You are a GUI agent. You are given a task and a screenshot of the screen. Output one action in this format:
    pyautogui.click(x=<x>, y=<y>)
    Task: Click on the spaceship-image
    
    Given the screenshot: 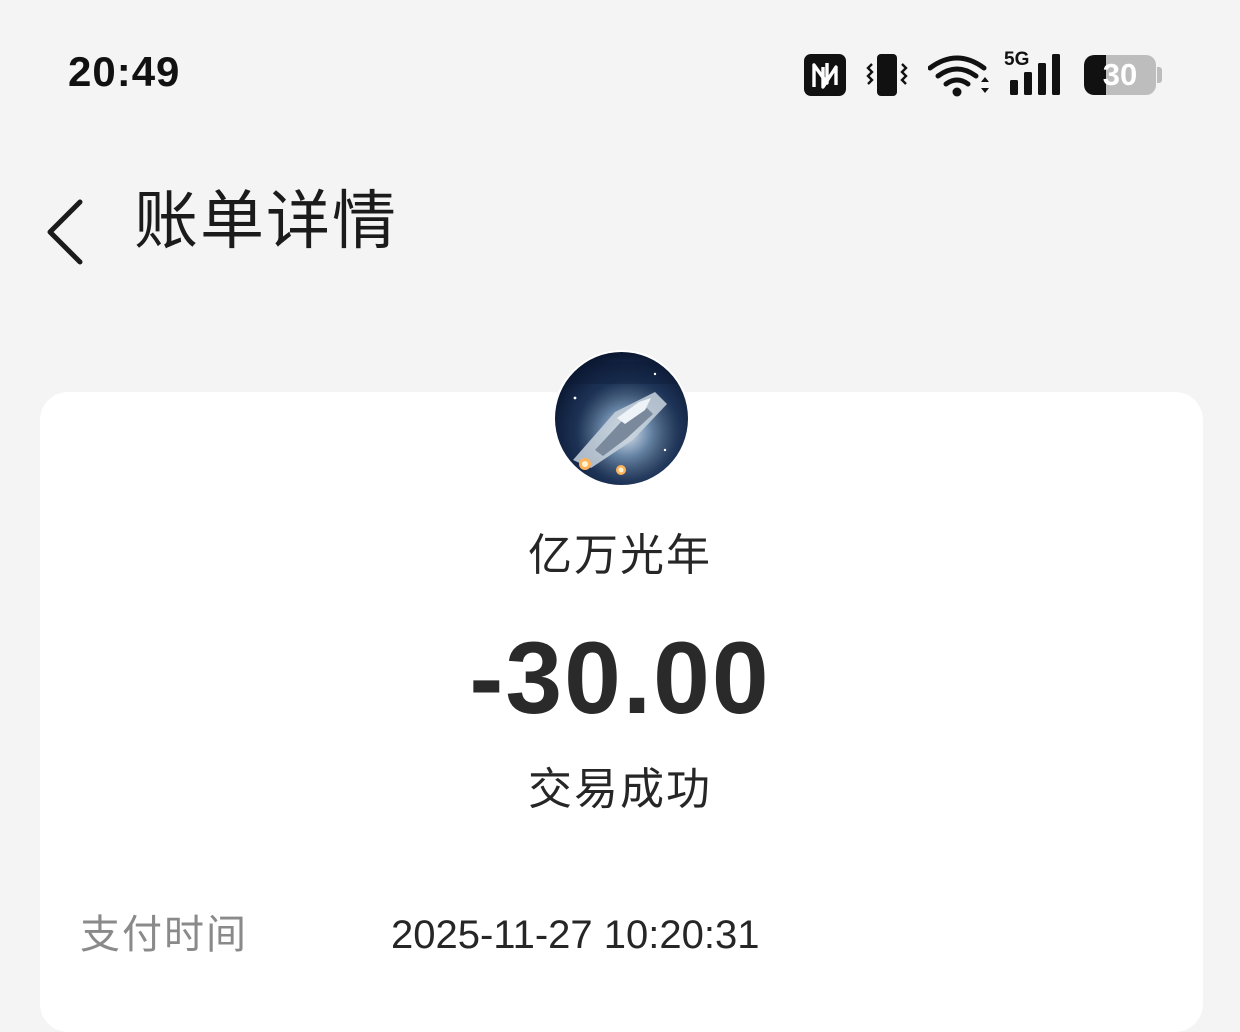 What is the action you would take?
    pyautogui.click(x=621, y=422)
    